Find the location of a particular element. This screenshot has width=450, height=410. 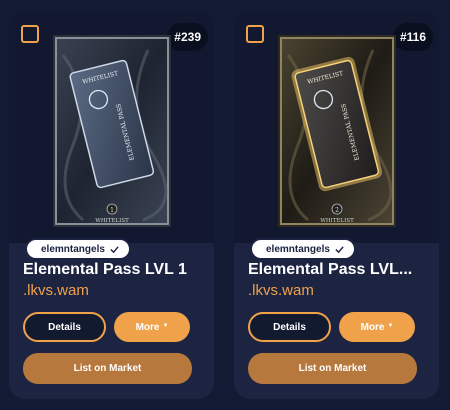

mint-number-badge: #239 is located at coordinates (187, 37).